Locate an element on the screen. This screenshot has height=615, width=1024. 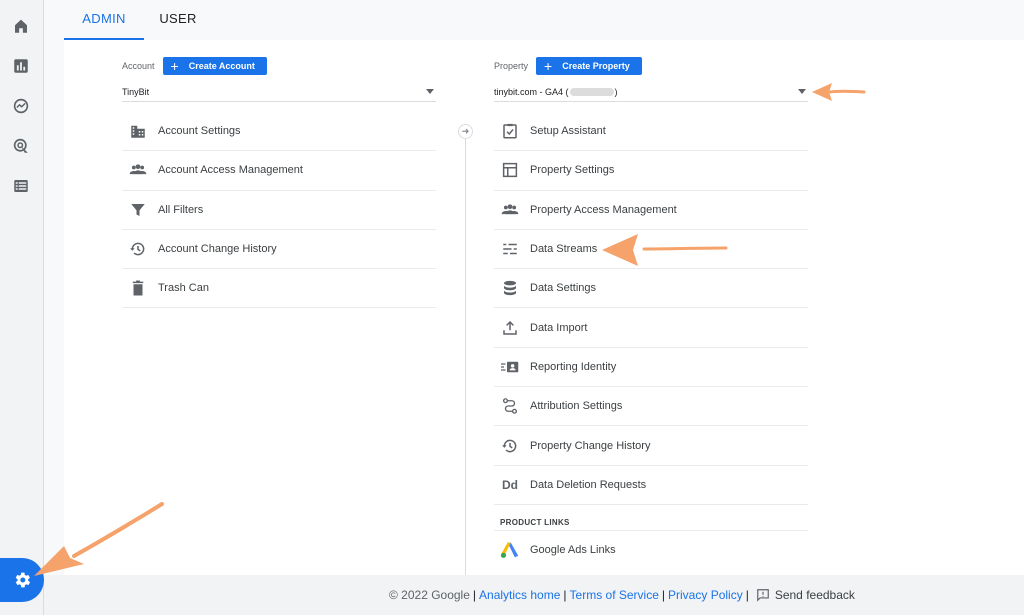
column-divider is located at coordinates (465, 349).